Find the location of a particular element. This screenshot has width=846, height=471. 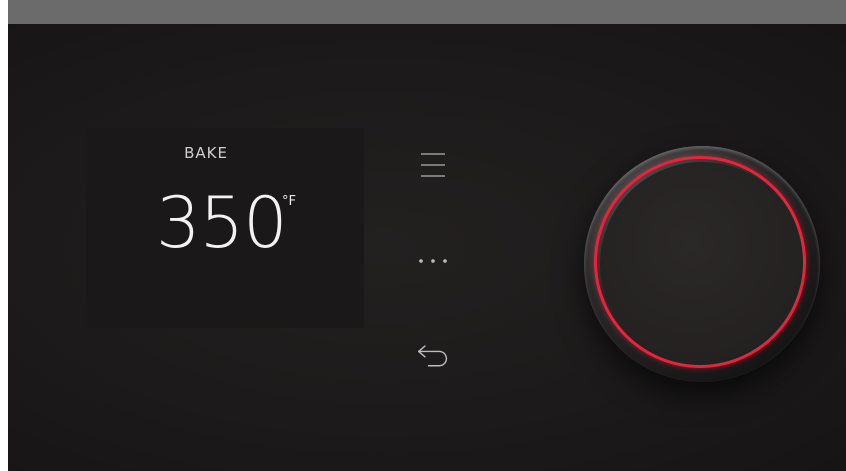

control-knob is located at coordinates (702, 264).